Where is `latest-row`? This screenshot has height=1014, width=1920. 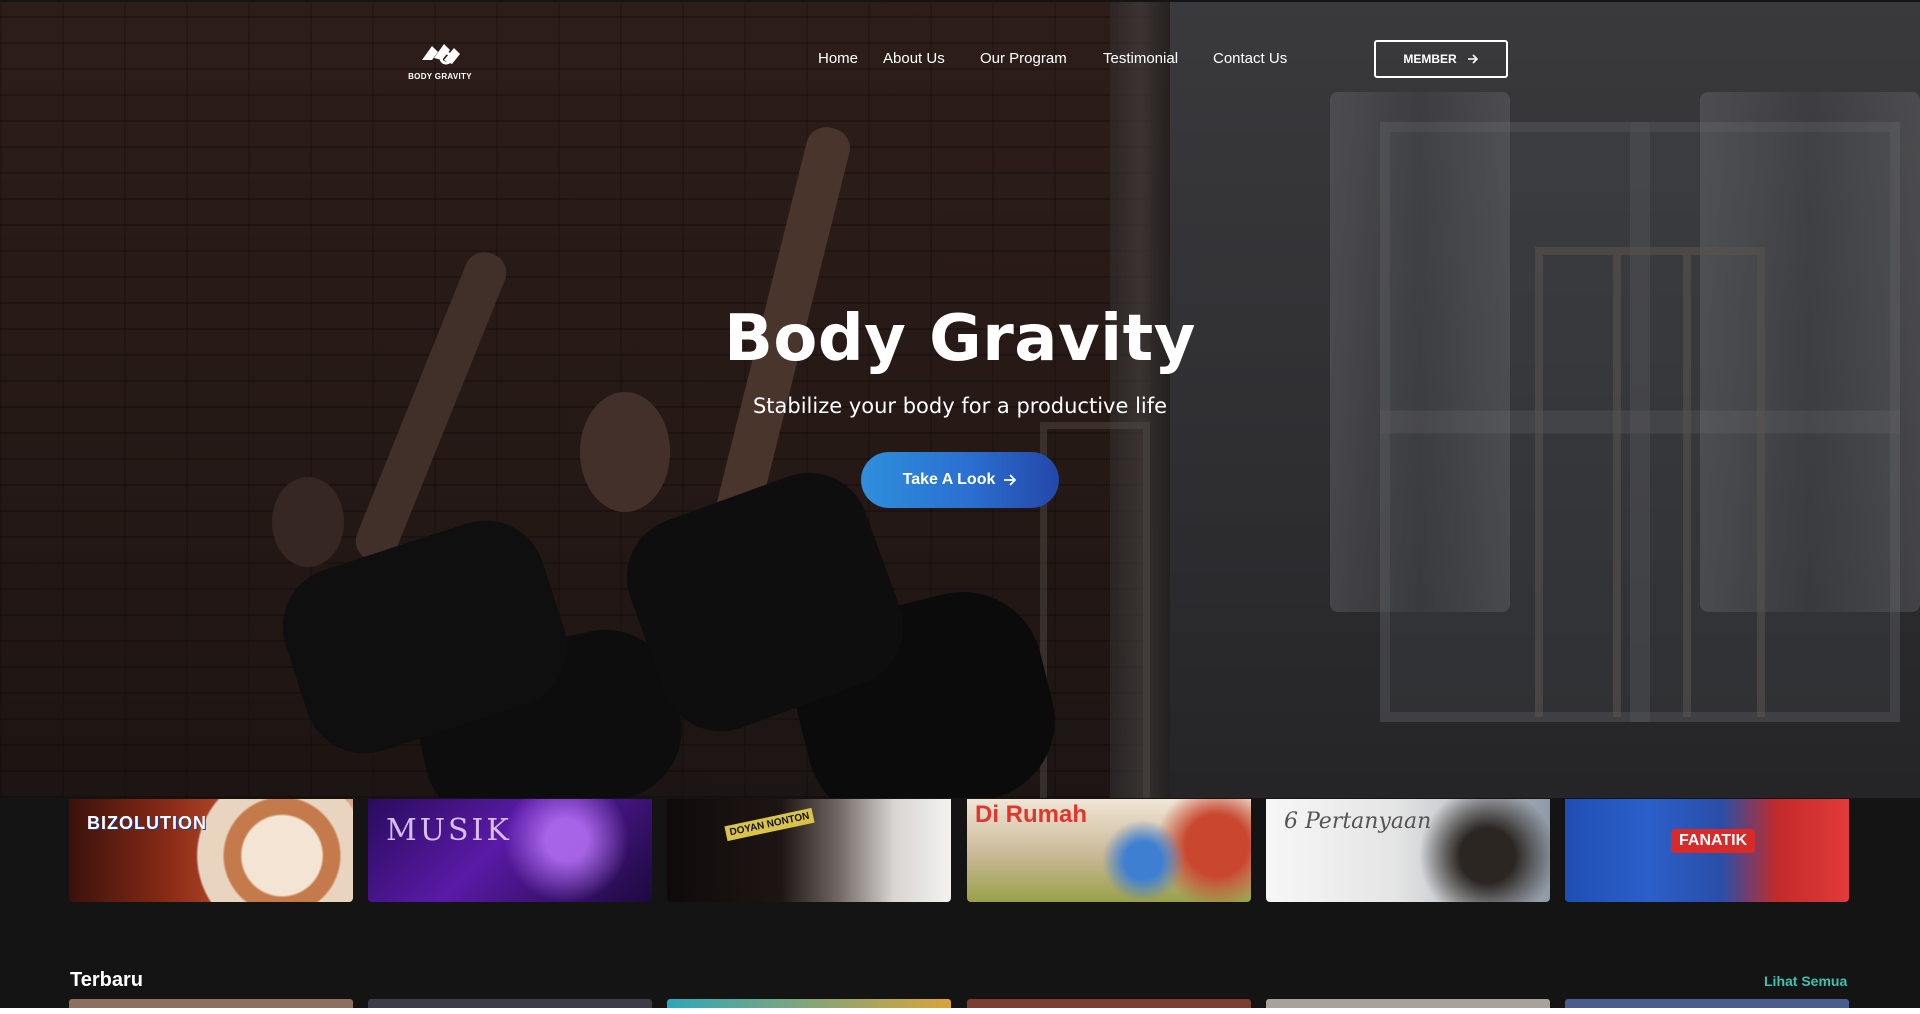
latest-row is located at coordinates (960, 1003).